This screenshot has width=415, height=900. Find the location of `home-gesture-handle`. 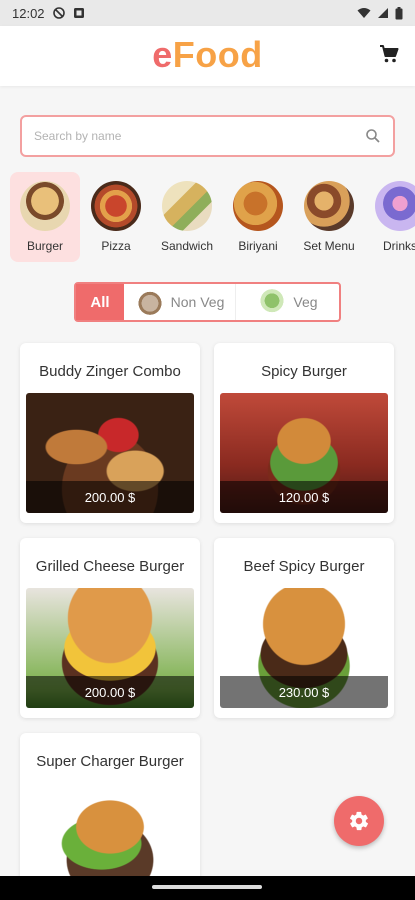

home-gesture-handle is located at coordinates (207, 887).